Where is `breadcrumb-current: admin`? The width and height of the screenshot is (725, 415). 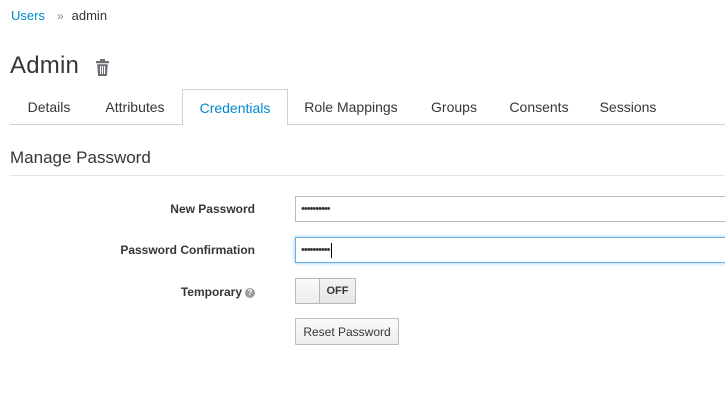
breadcrumb-current: admin is located at coordinates (89, 15).